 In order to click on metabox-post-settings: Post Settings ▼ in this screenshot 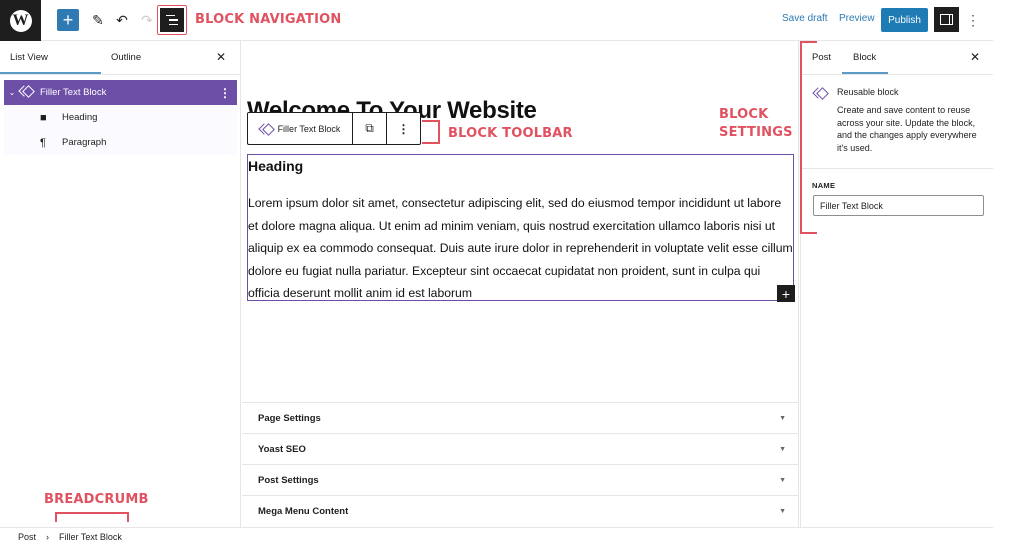, I will do `click(520, 479)`.